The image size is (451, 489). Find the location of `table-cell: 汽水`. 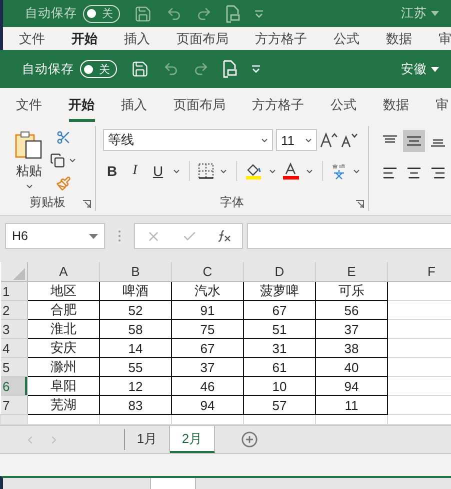

table-cell: 汽水 is located at coordinates (208, 291).